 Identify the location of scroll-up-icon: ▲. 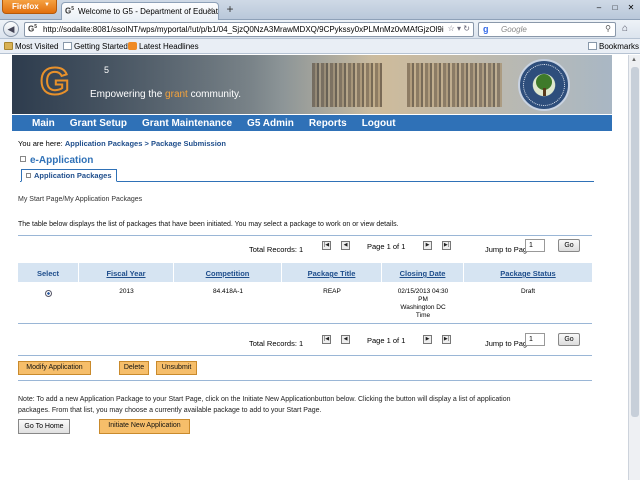
(634, 60).